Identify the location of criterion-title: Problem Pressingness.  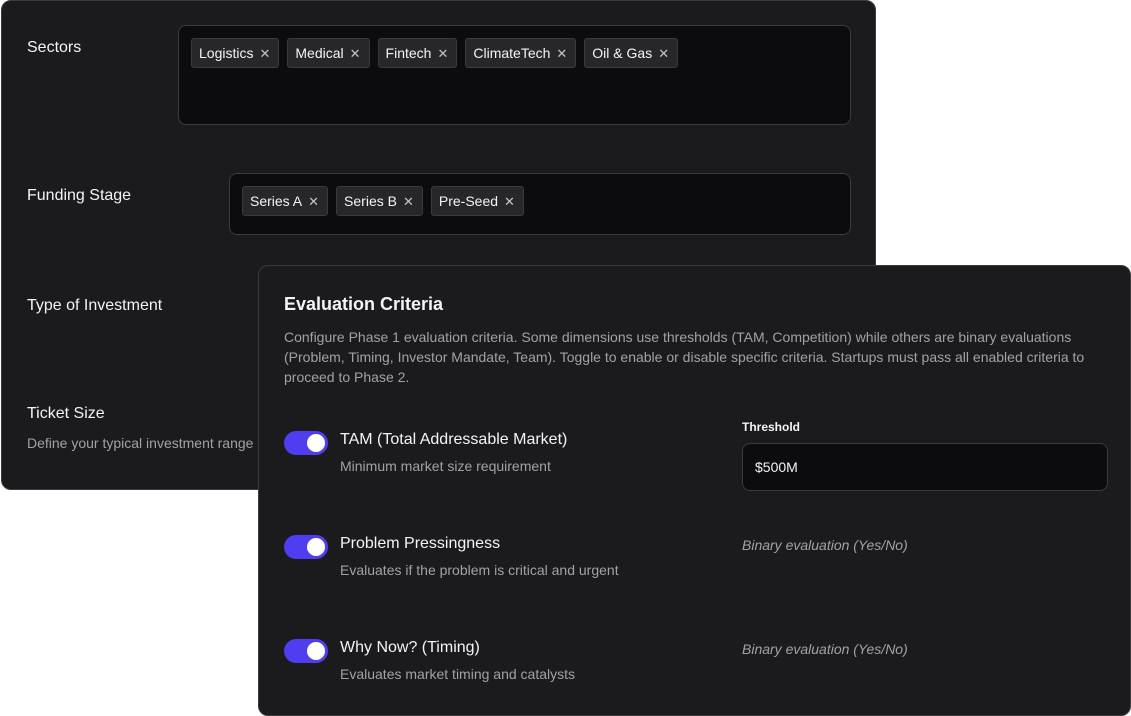
(420, 543).